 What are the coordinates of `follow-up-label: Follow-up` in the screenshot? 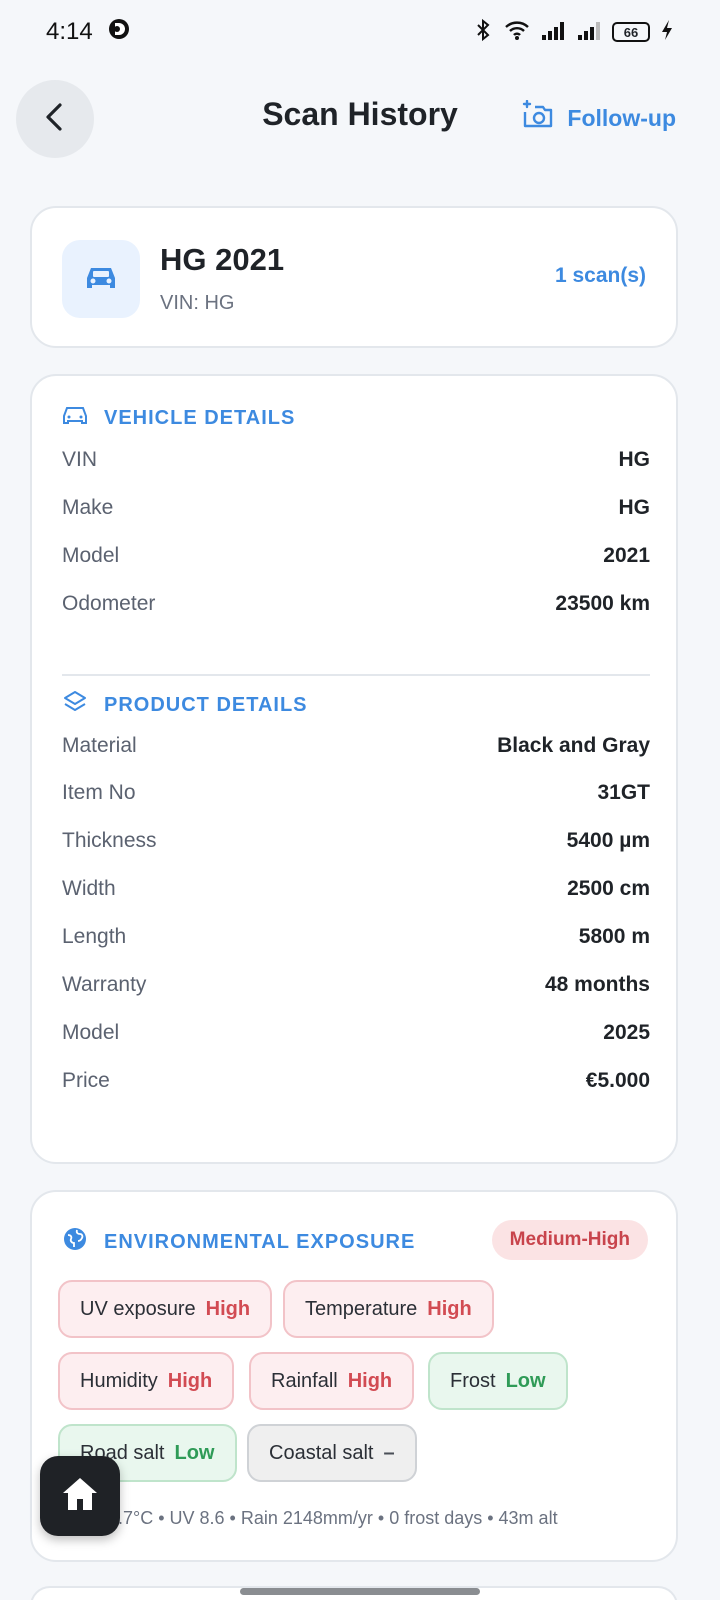 It's located at (621, 117).